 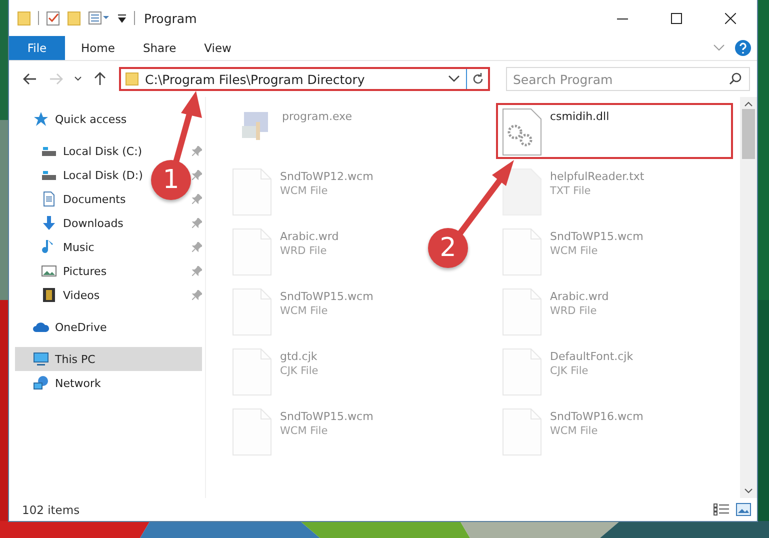 I want to click on help-icon, so click(x=743, y=48).